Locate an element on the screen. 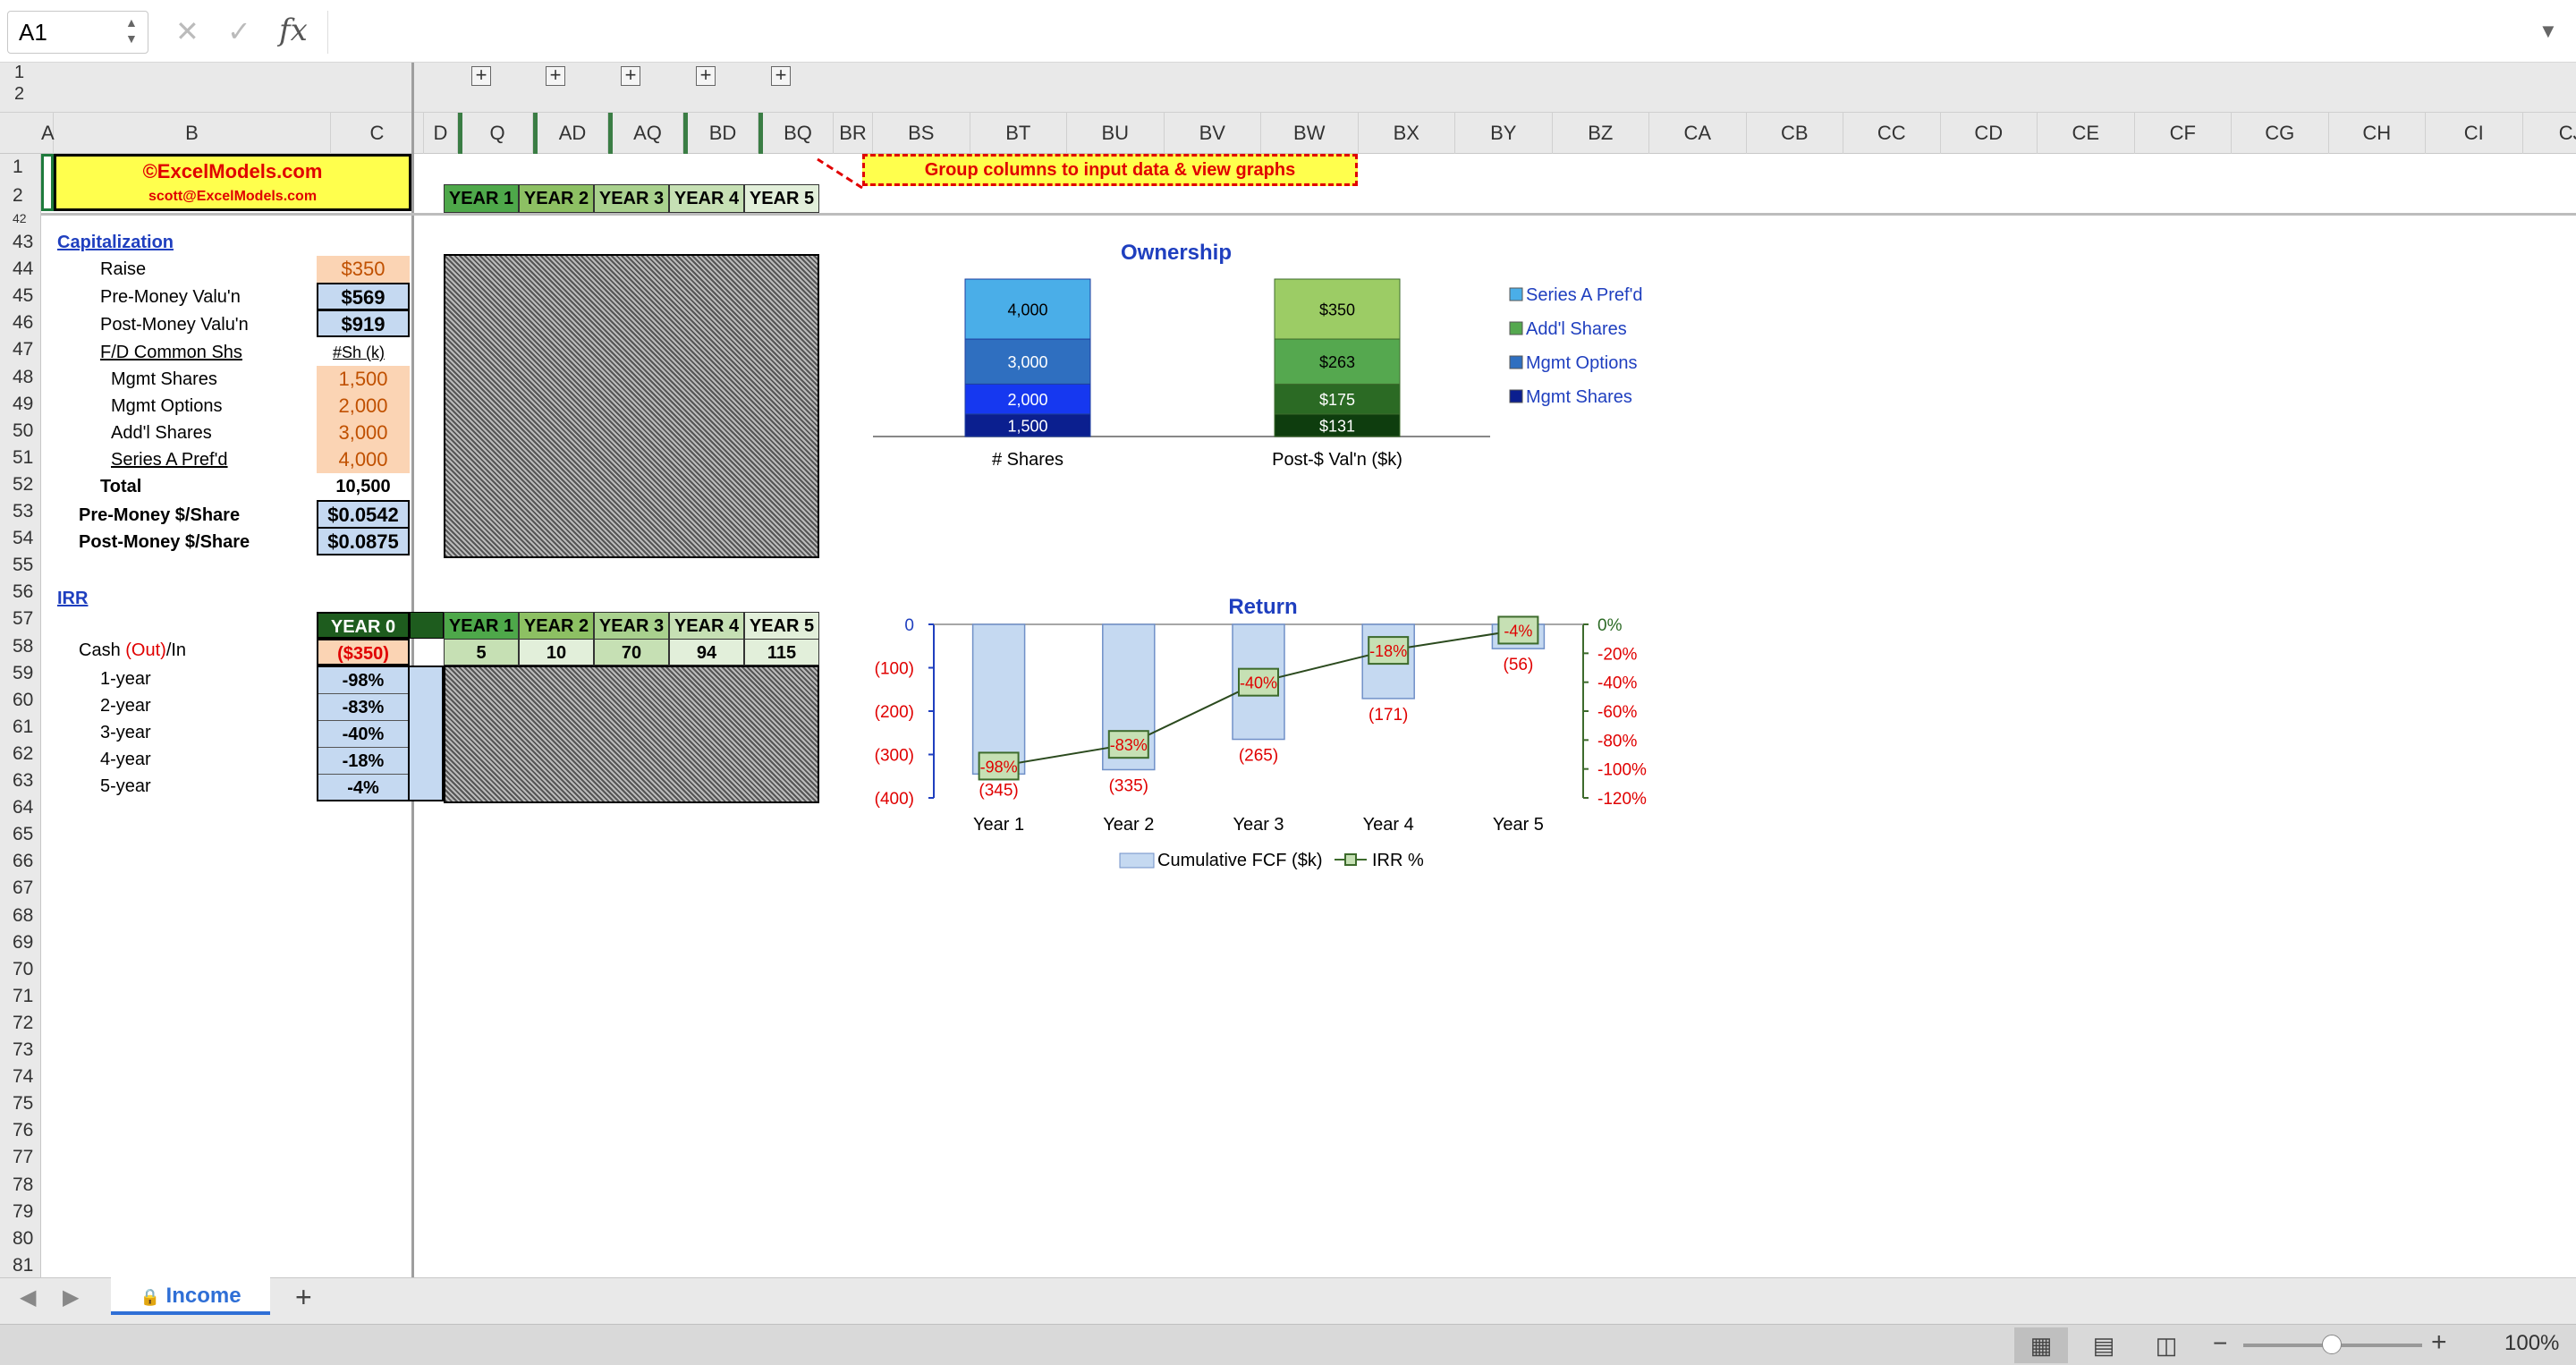 The width and height of the screenshot is (2576, 1365). row-header: 51 is located at coordinates (20, 458).